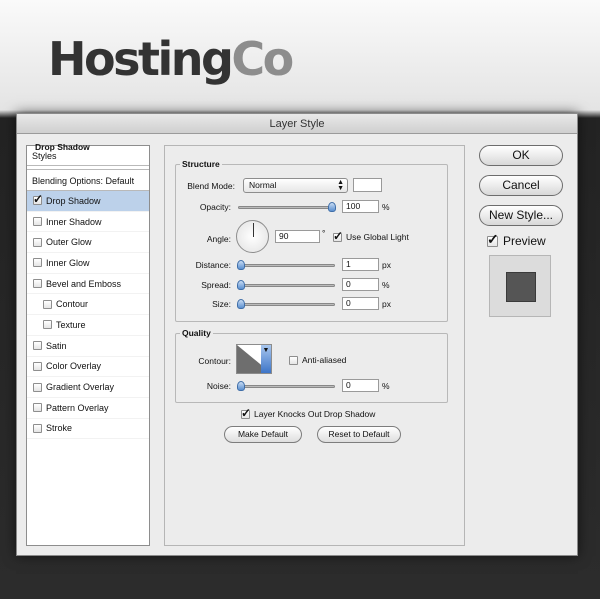  Describe the element at coordinates (266, 359) in the screenshot. I see `contour-dropdown-arrow-icon: ▼` at that location.